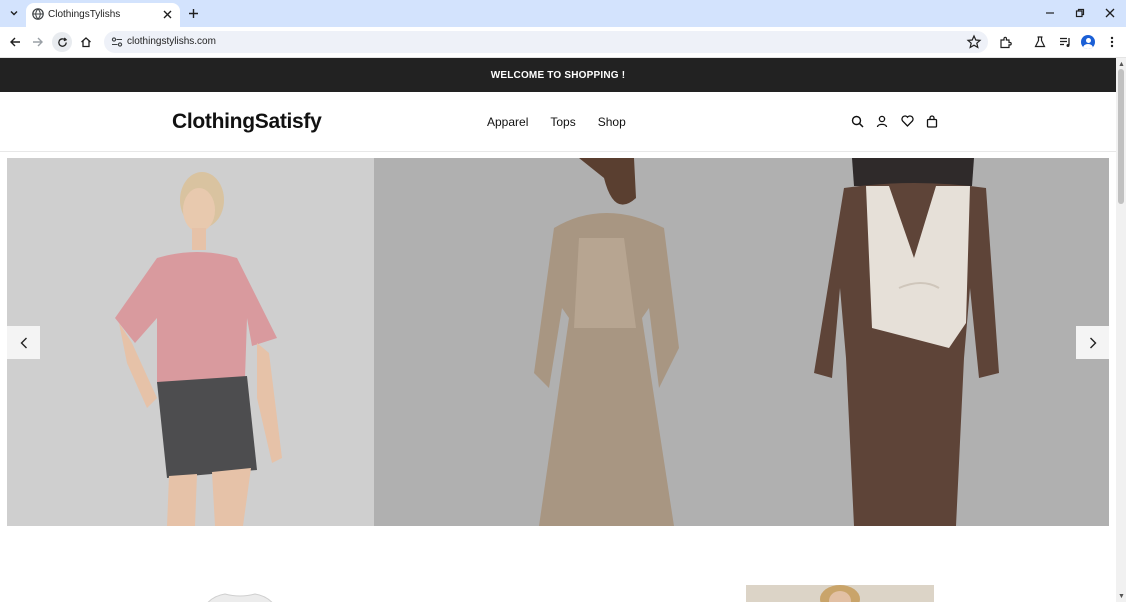 This screenshot has width=1126, height=602. Describe the element at coordinates (857, 121) in the screenshot. I see `search-icon` at that location.